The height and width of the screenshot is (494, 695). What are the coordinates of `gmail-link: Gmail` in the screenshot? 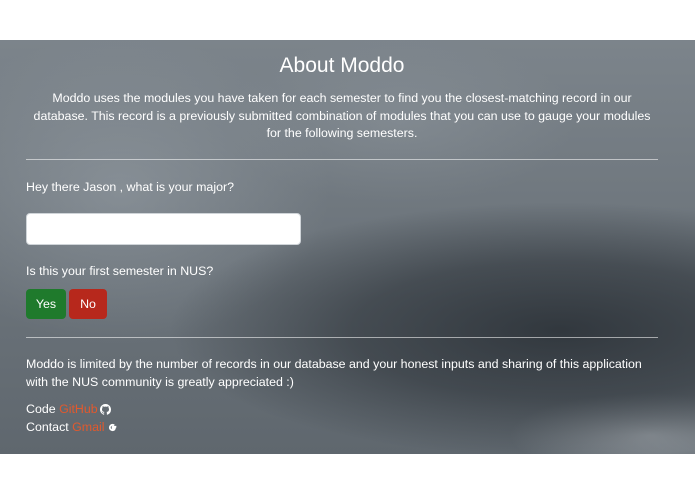 It's located at (88, 427).